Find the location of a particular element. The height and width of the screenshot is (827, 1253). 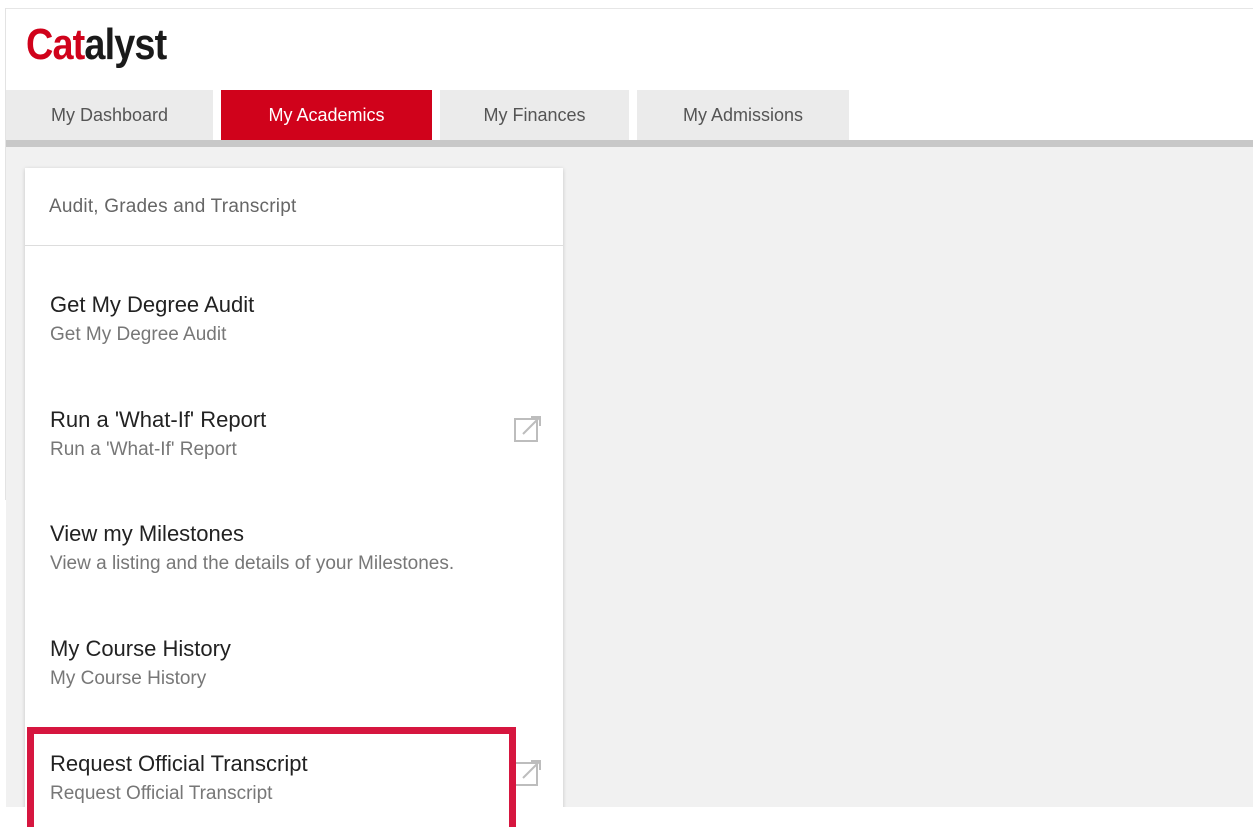

catalyst-logo: Catalyst is located at coordinates (96, 45).